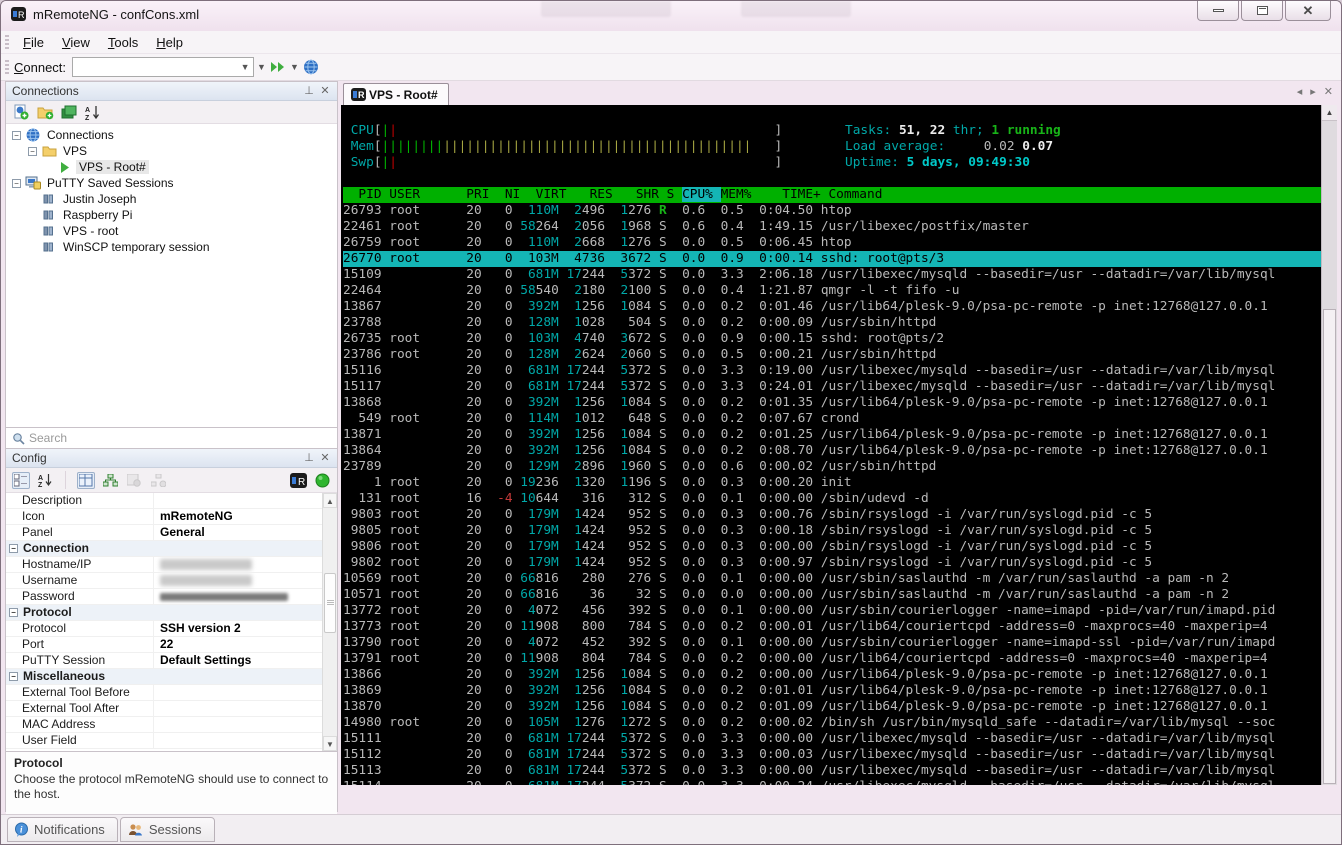  Describe the element at coordinates (238, 628) in the screenshot. I see `property-value: SSH version 2` at that location.